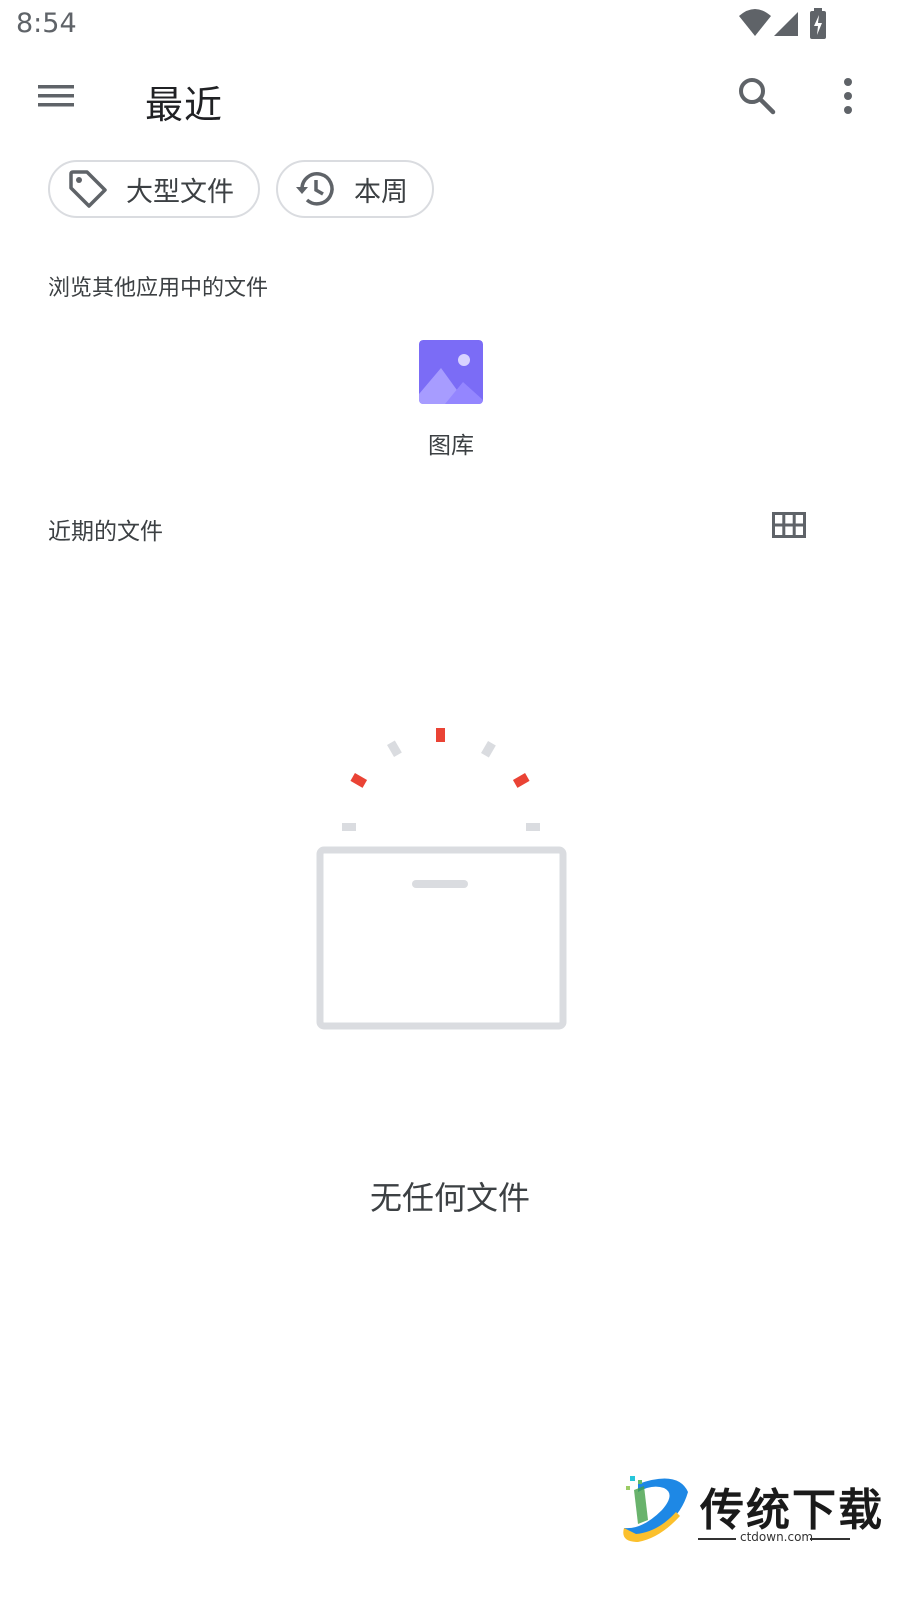 The width and height of the screenshot is (900, 1600). I want to click on status-bar: 8:54, so click(450, 25).